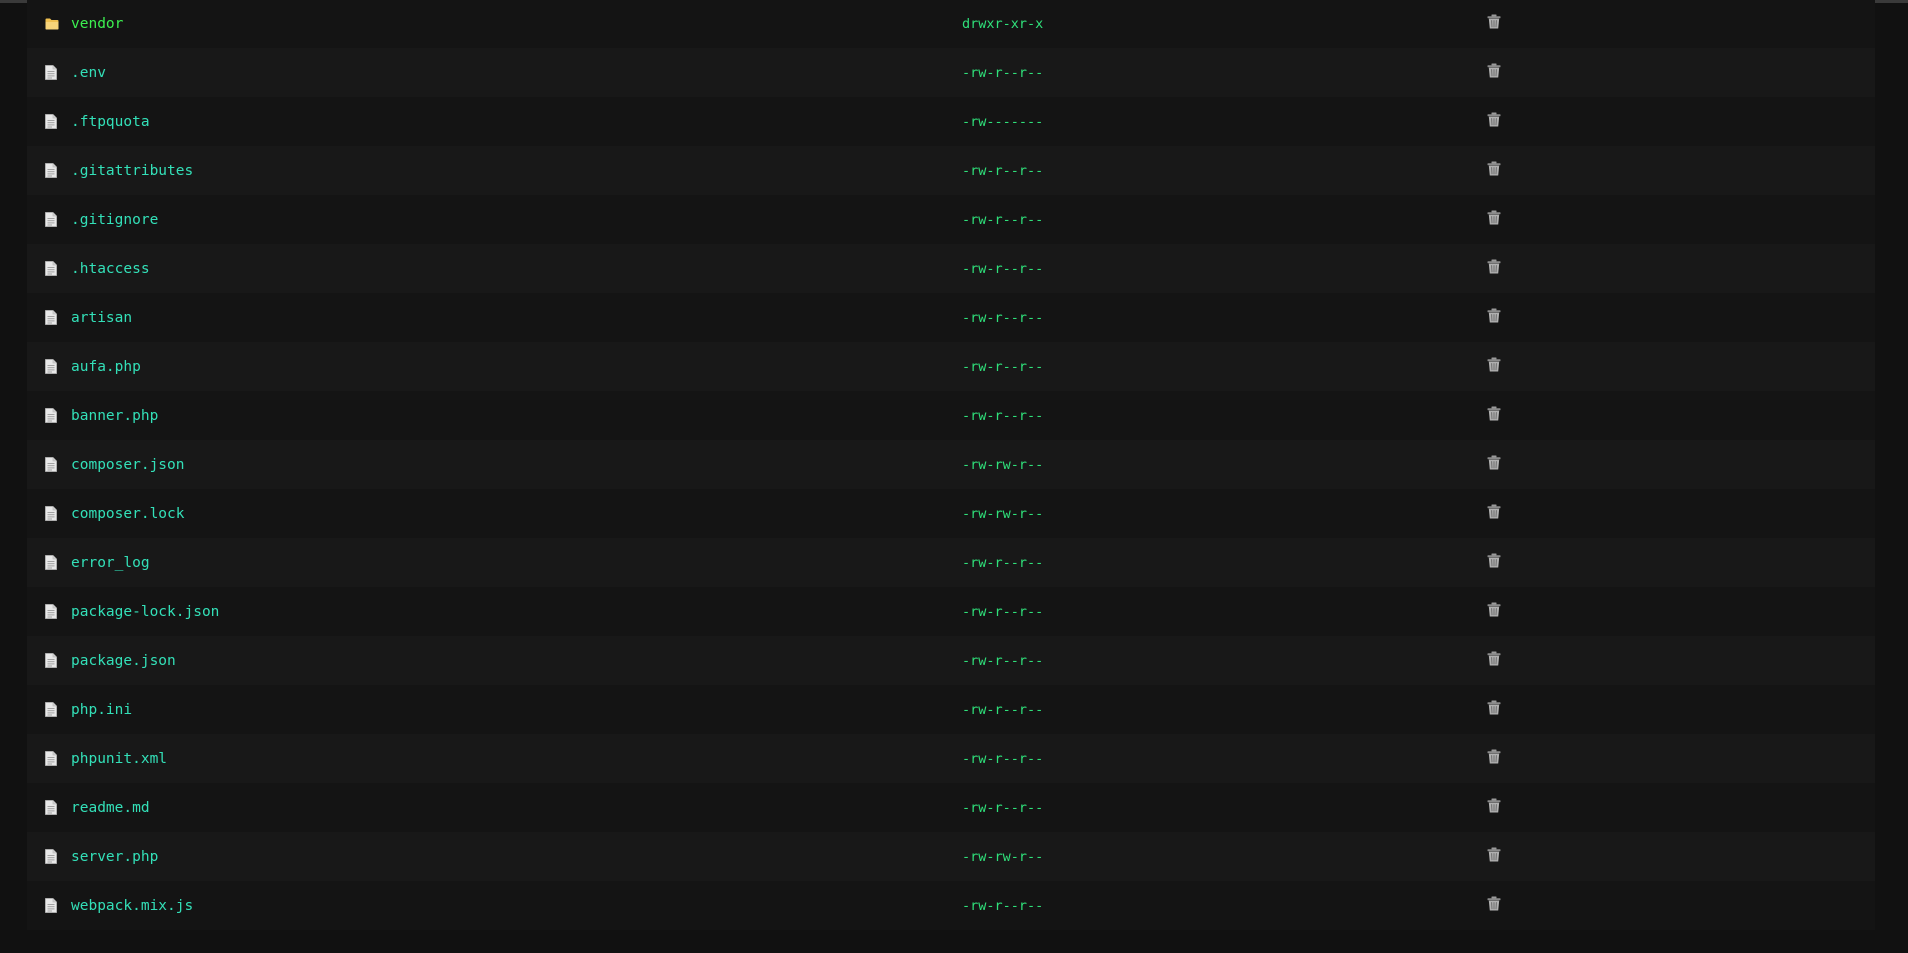 The image size is (1908, 953). I want to click on file-name-link: phpunit.xml, so click(119, 759).